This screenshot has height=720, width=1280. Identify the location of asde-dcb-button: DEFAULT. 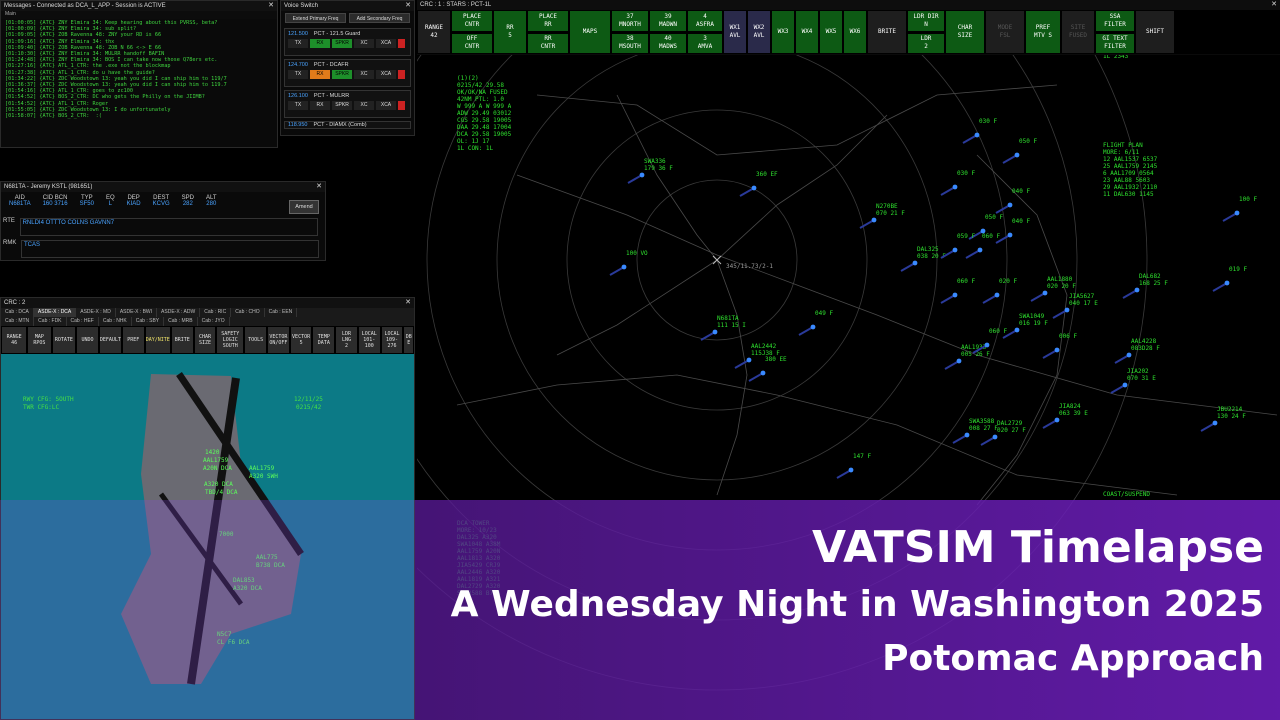
(110, 340).